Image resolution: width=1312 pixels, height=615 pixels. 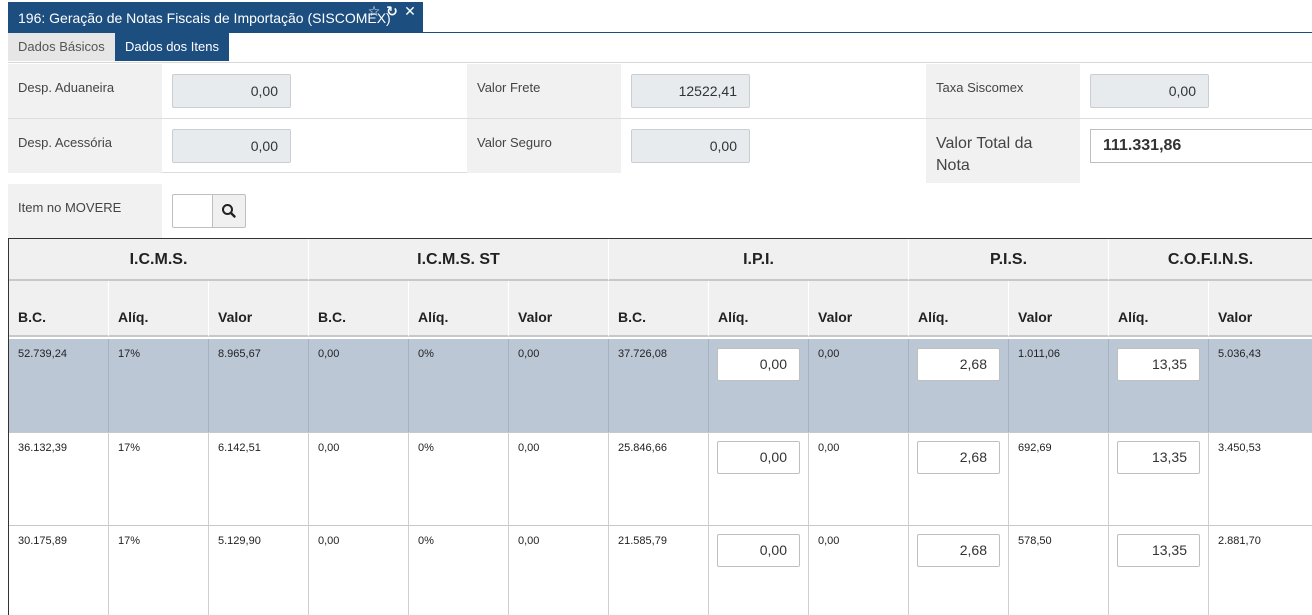 I want to click on item-movere-label: Item no MOVERE, so click(x=85, y=211).